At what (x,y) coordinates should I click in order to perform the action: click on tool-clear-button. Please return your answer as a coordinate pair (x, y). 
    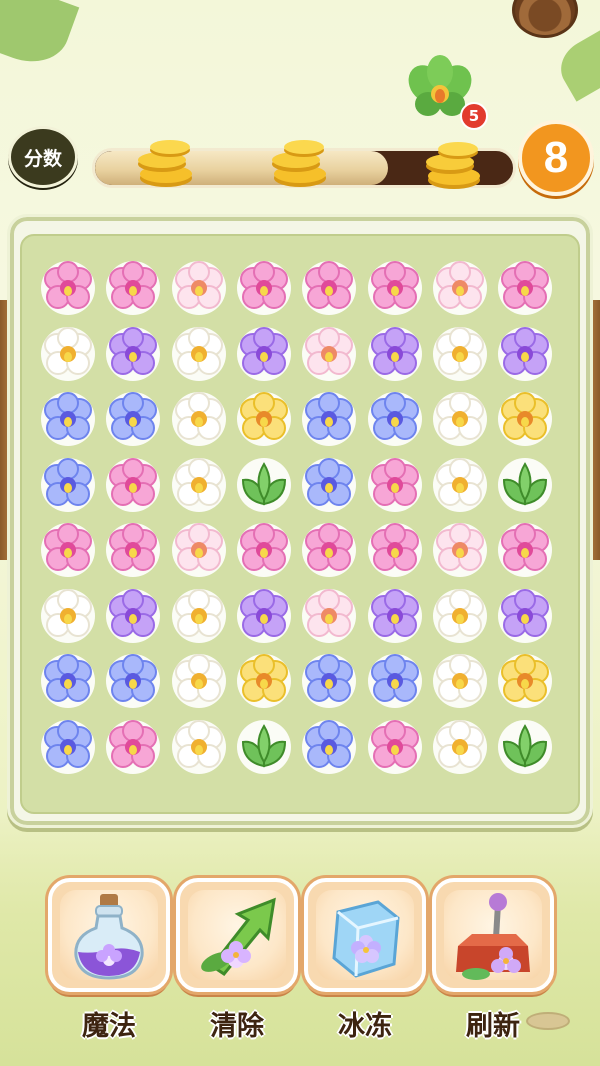
    Looking at the image, I should click on (237, 935).